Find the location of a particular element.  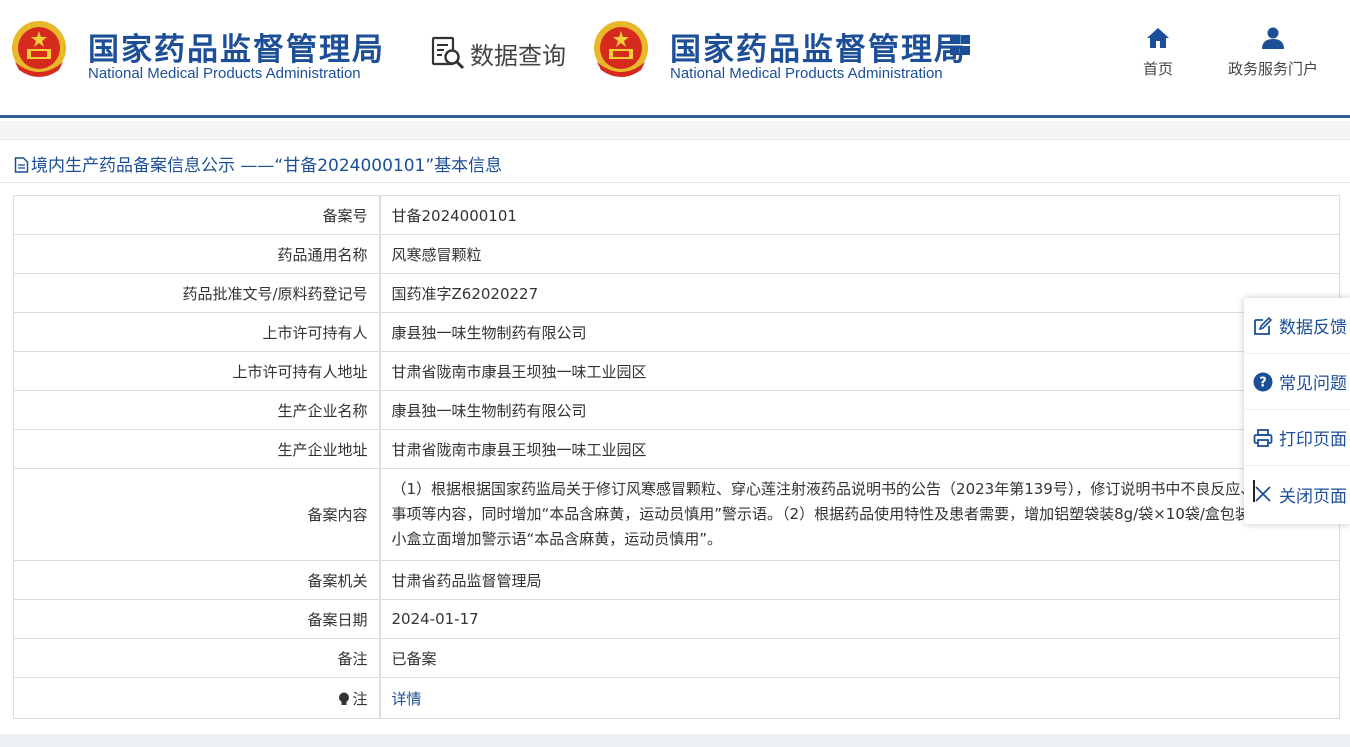

table-row: 药品通用名称 风寒感冒颗粒 is located at coordinates (676, 254).